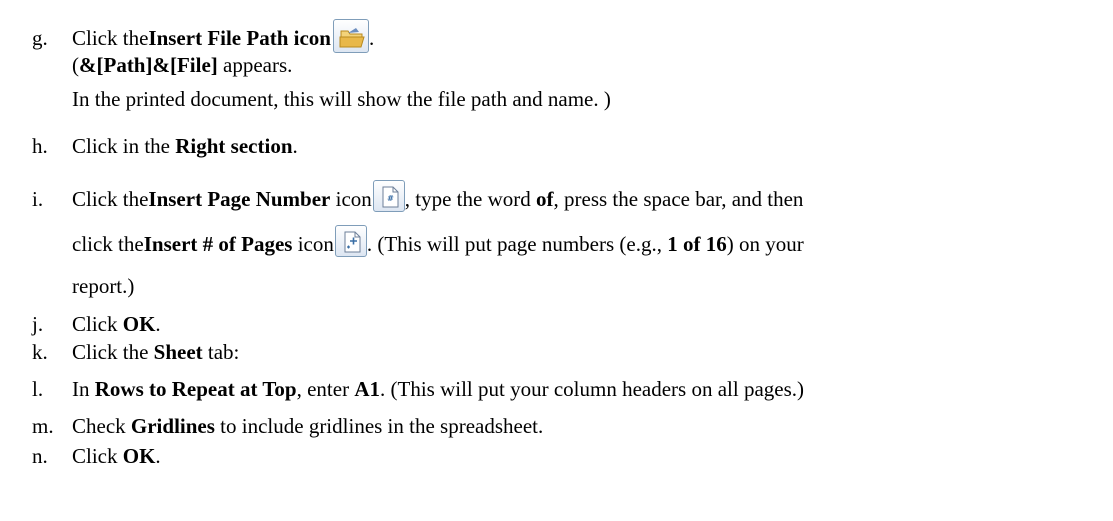  I want to click on step-j: j. Click OK., so click(556, 327).